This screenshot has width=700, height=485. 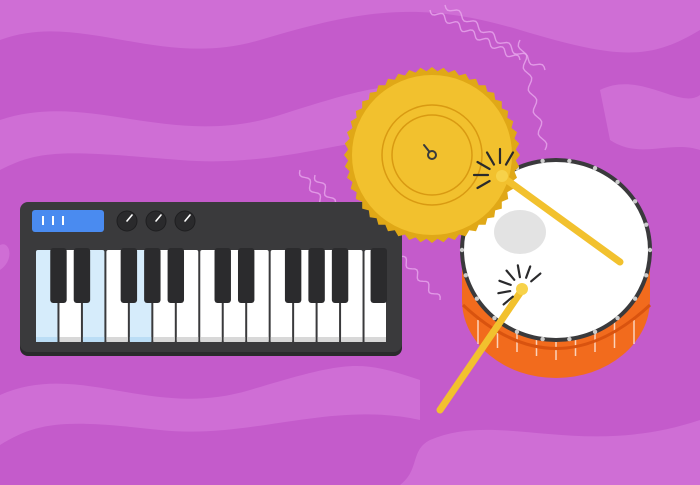 I want to click on cymbal-bell, so click(x=432, y=155).